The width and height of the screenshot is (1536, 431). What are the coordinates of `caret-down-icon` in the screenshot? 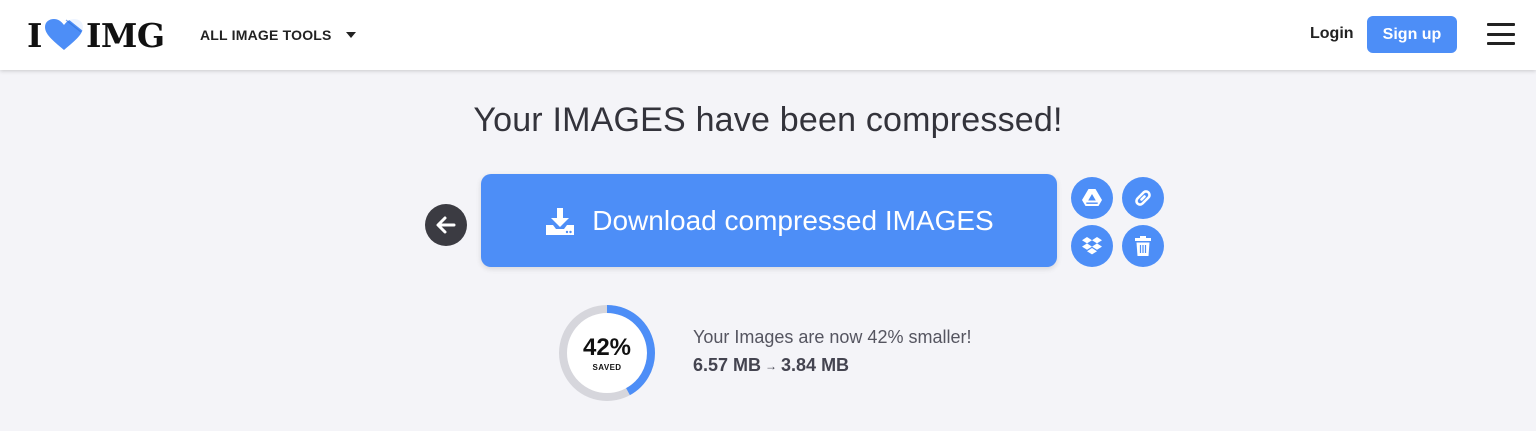 It's located at (350, 35).